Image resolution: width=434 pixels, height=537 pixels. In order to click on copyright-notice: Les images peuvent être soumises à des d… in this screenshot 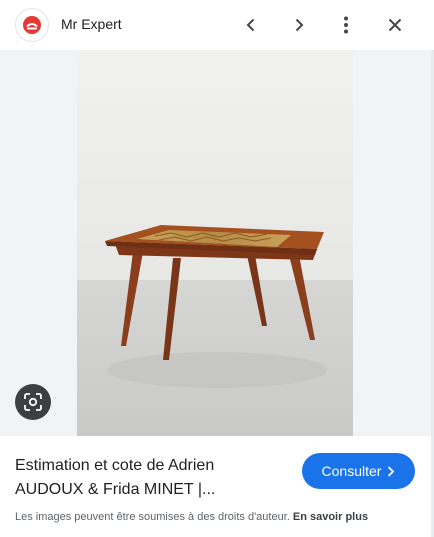, I will do `click(220, 517)`.